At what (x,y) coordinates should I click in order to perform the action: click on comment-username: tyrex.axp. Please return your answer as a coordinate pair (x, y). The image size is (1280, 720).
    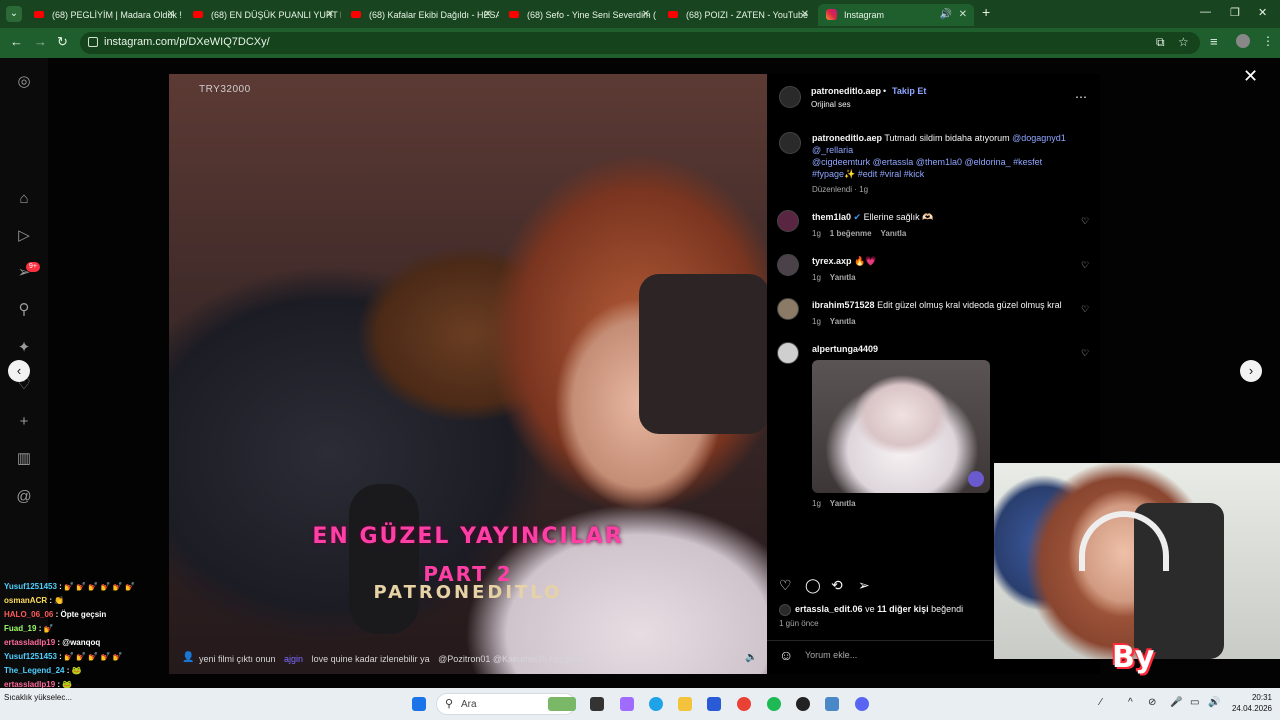
    Looking at the image, I should click on (832, 261).